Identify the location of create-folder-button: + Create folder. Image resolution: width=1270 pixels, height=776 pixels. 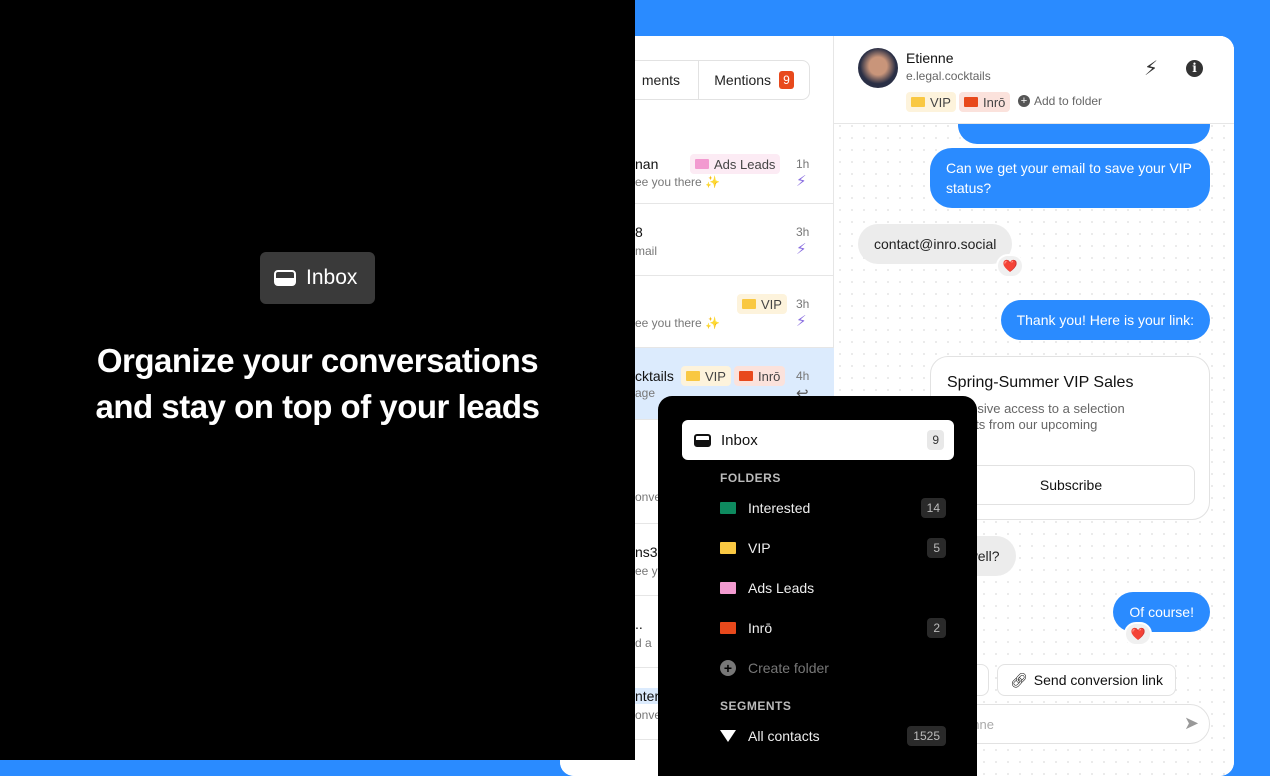
(833, 668).